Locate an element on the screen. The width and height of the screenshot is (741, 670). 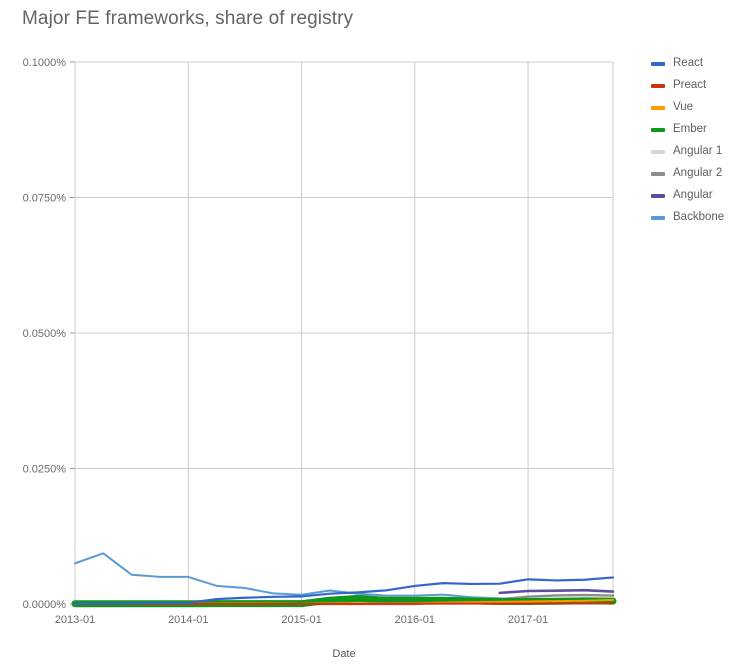
legend-item-label: Angular 2 is located at coordinates (698, 173).